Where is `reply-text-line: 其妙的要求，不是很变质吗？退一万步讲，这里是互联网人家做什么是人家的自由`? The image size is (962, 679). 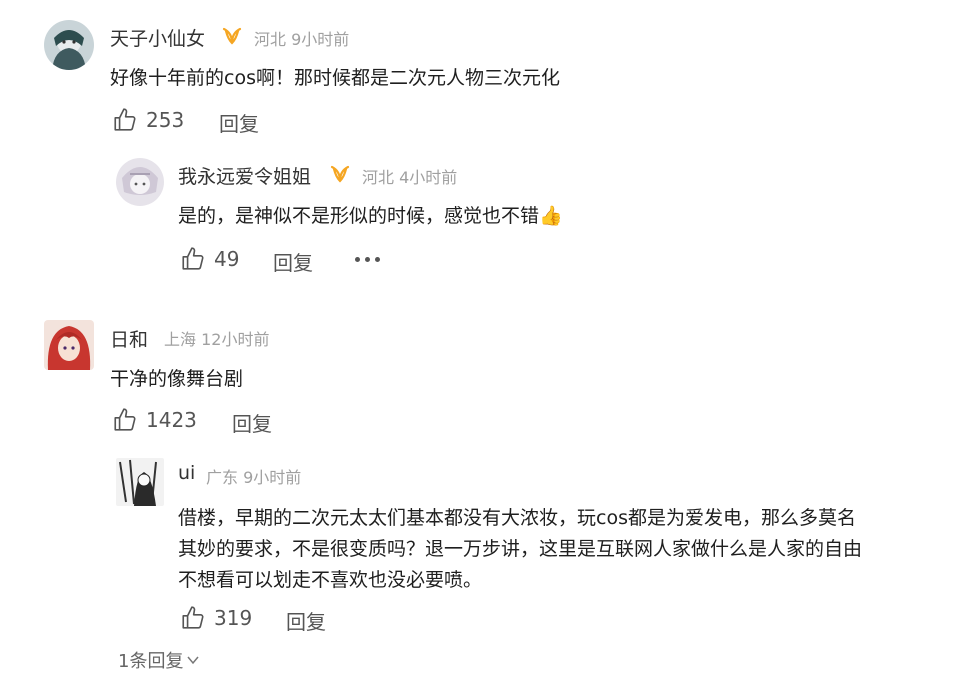 reply-text-line: 其妙的要求，不是很变质吗？退一万步讲，这里是互联网人家做什么是人家的自由 is located at coordinates (520, 549).